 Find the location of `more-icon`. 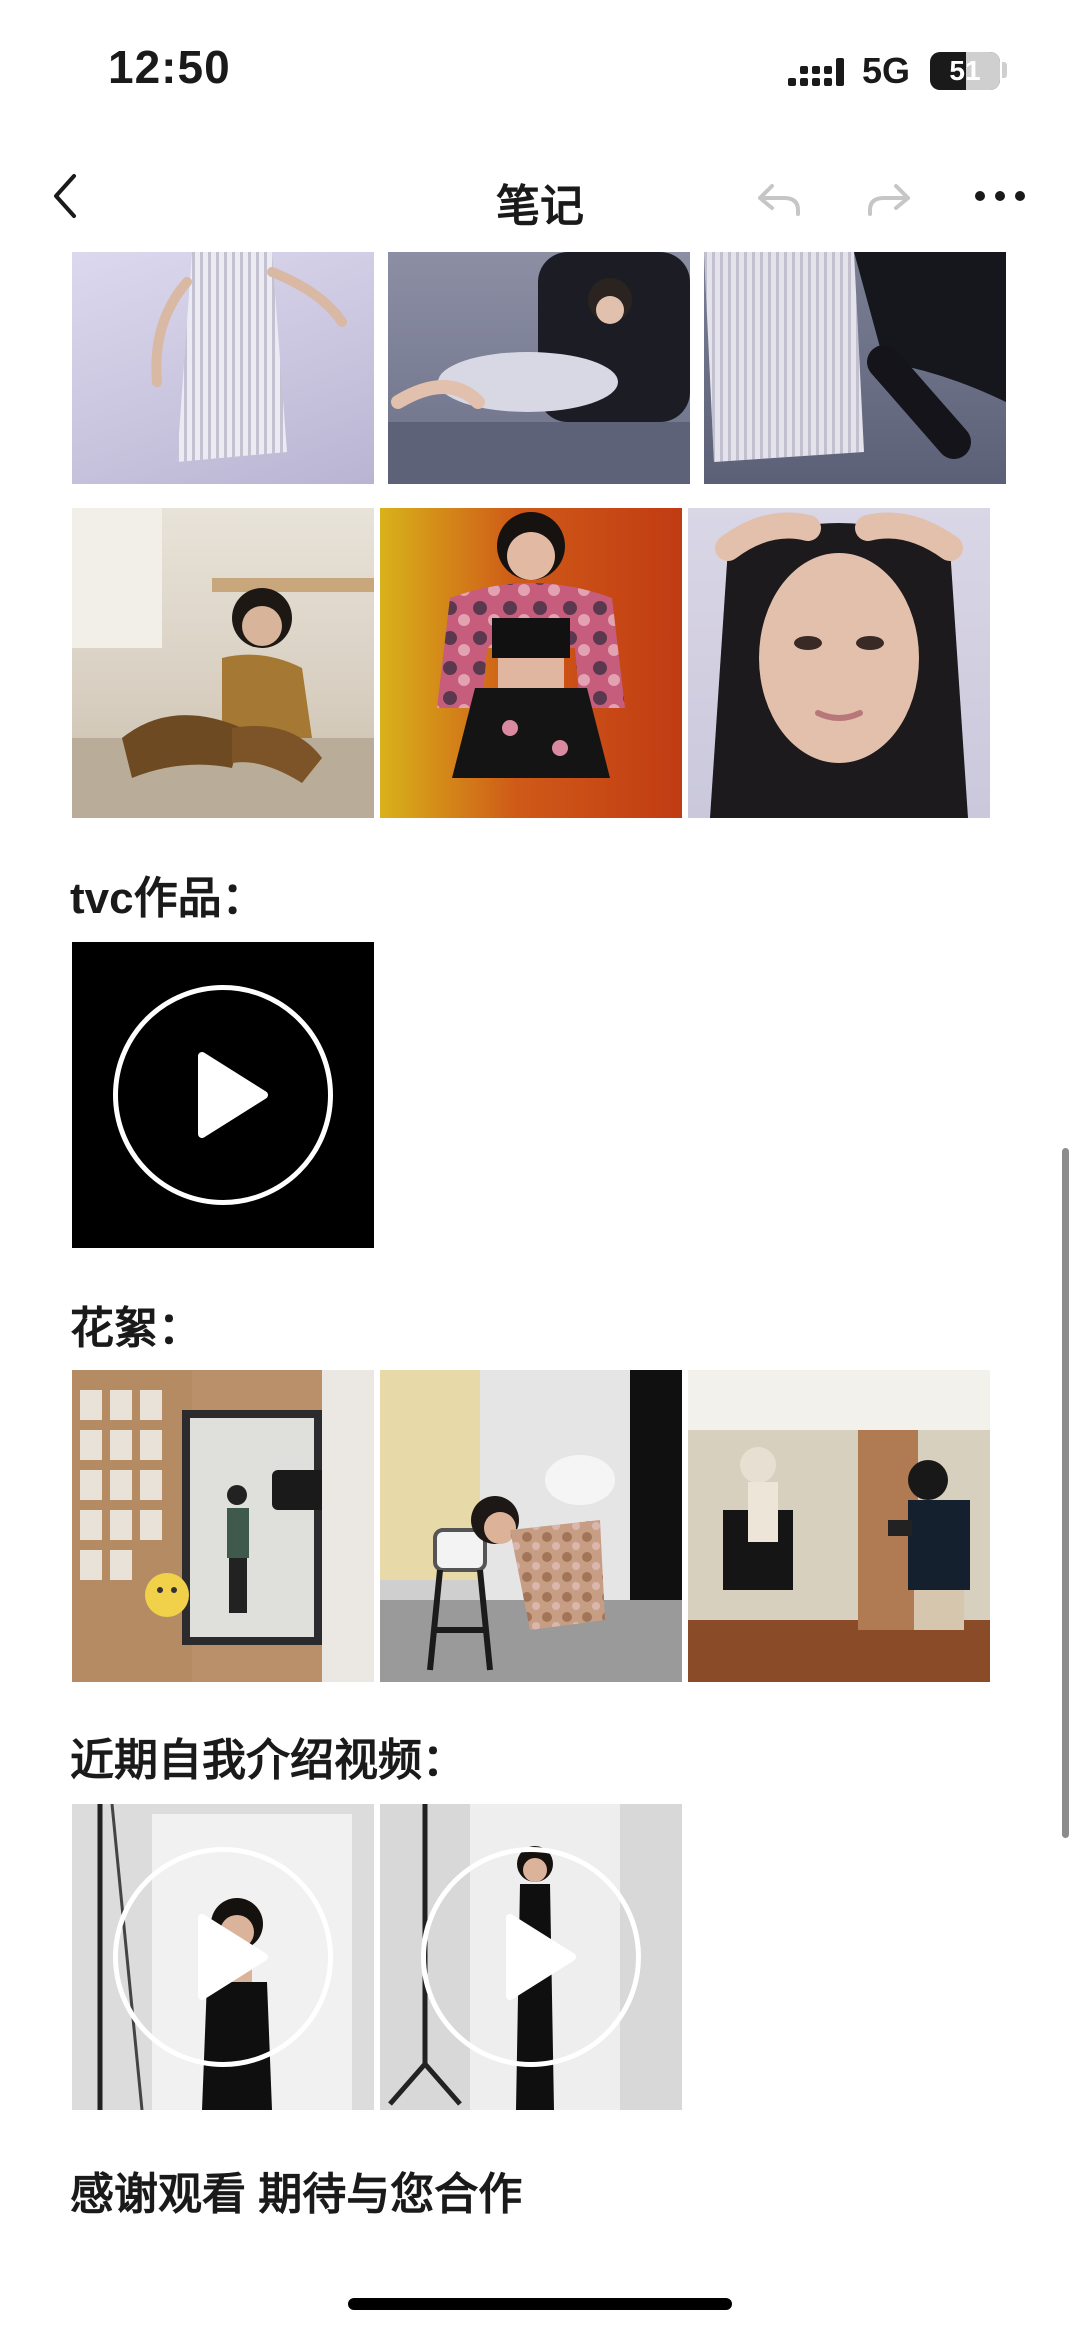

more-icon is located at coordinates (1000, 196).